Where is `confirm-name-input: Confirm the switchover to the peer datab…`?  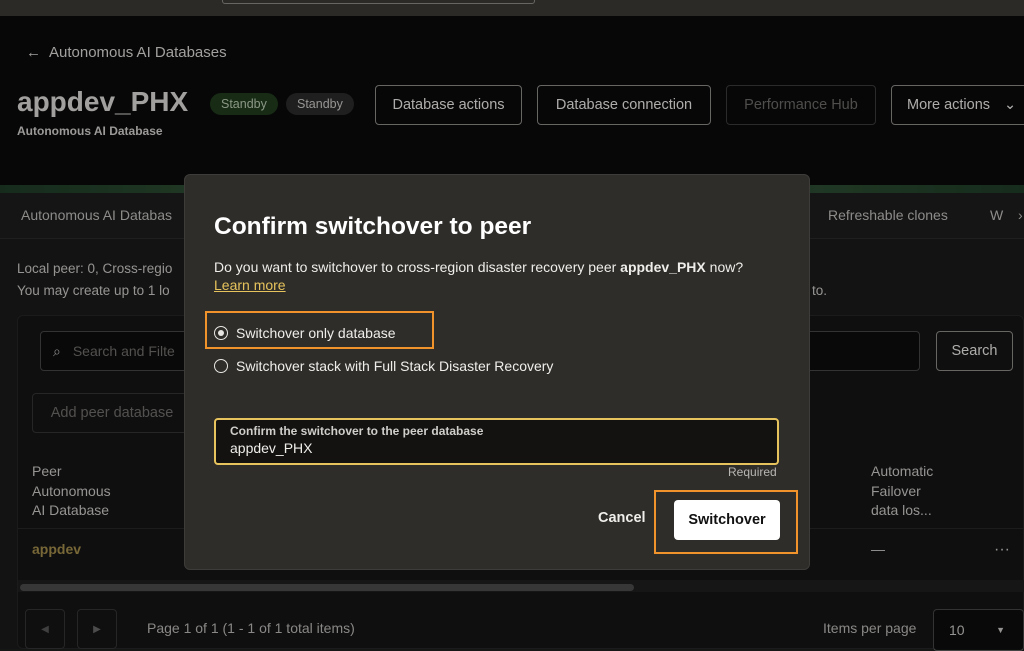
confirm-name-input: Confirm the switchover to the peer datab… is located at coordinates (496, 441).